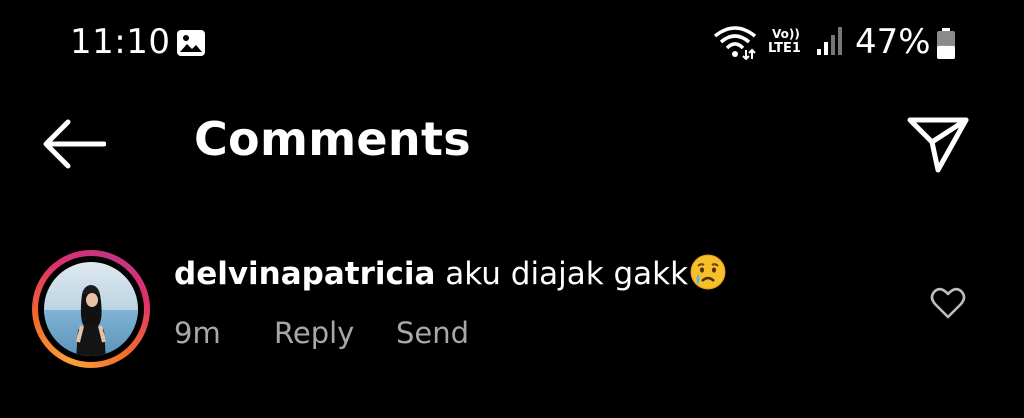 Image resolution: width=1024 pixels, height=418 pixels. Describe the element at coordinates (893, 42) in the screenshot. I see `battery-percent: 47%` at that location.